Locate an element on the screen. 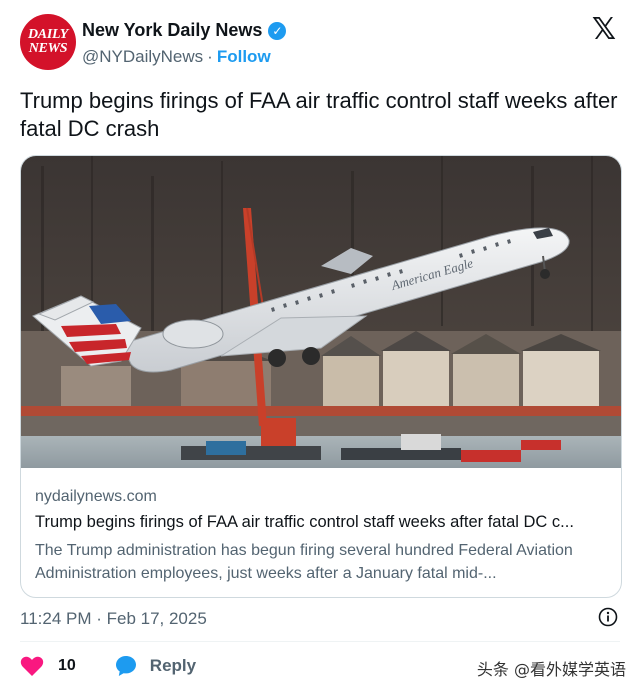  watermark: 头条 @看外媒学英语 is located at coordinates (551, 669).